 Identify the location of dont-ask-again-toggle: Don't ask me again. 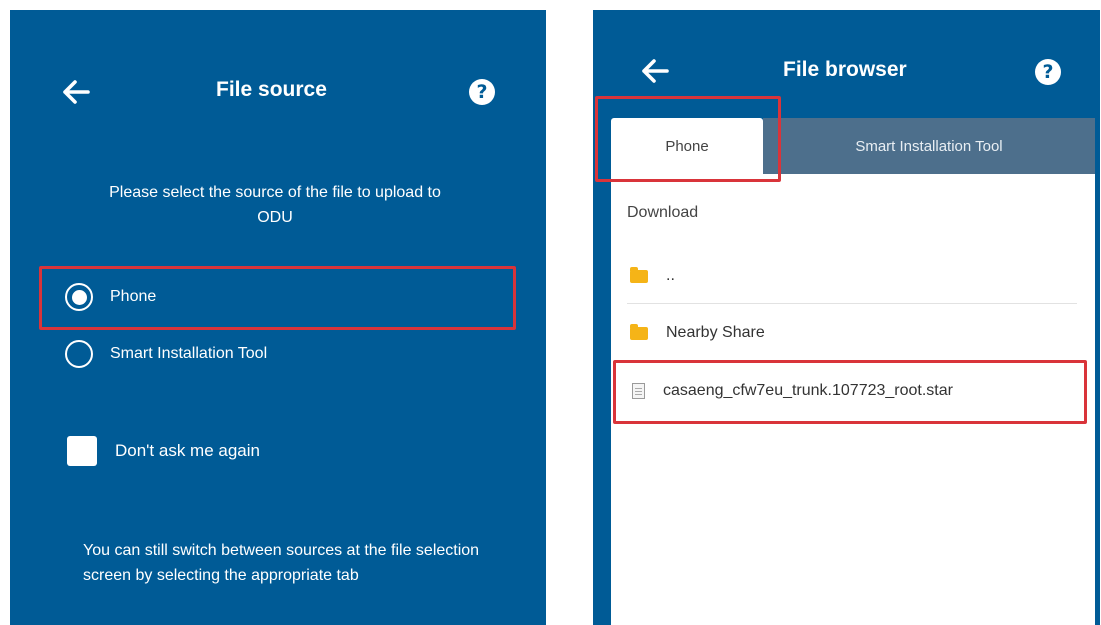
(163, 451).